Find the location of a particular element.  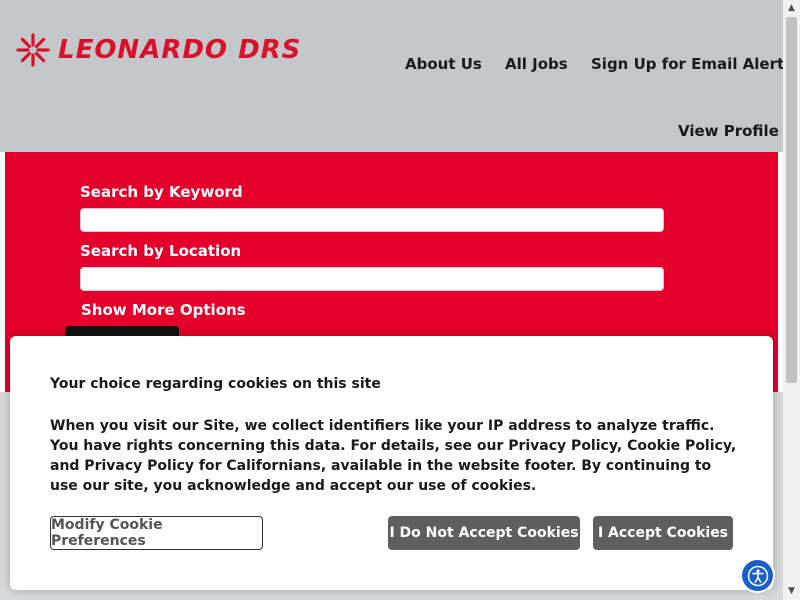

keyword-label: Search by Keyword is located at coordinates (161, 192).